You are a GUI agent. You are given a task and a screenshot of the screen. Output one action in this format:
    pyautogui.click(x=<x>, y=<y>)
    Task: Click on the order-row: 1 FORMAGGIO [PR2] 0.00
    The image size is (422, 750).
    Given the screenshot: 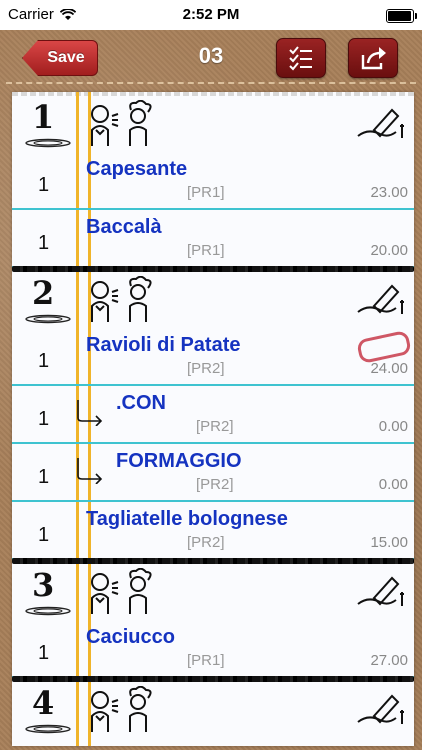 What is the action you would take?
    pyautogui.click(x=213, y=472)
    